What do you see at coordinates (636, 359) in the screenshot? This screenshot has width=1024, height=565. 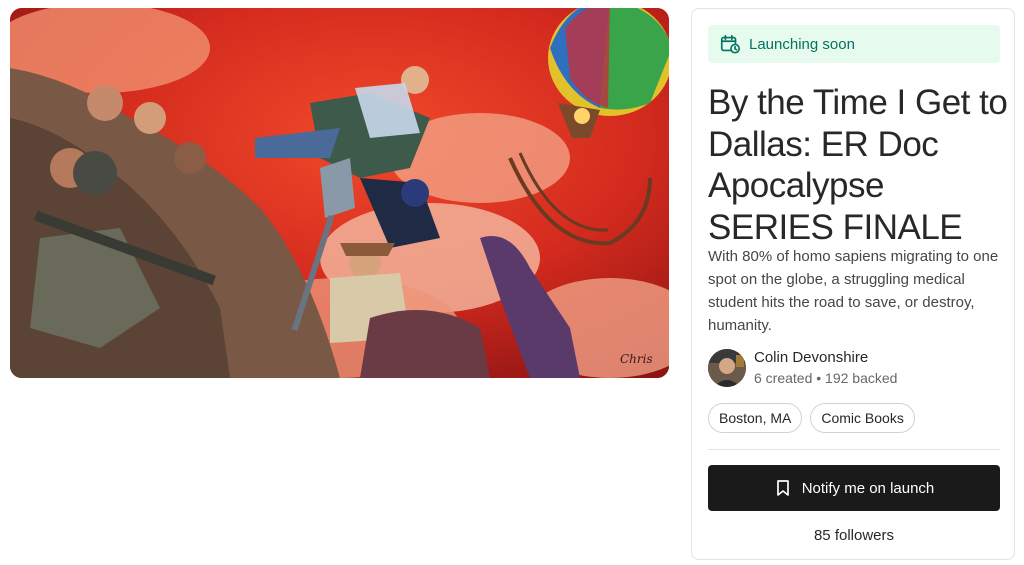 I see `svg-text: Chris` at bounding box center [636, 359].